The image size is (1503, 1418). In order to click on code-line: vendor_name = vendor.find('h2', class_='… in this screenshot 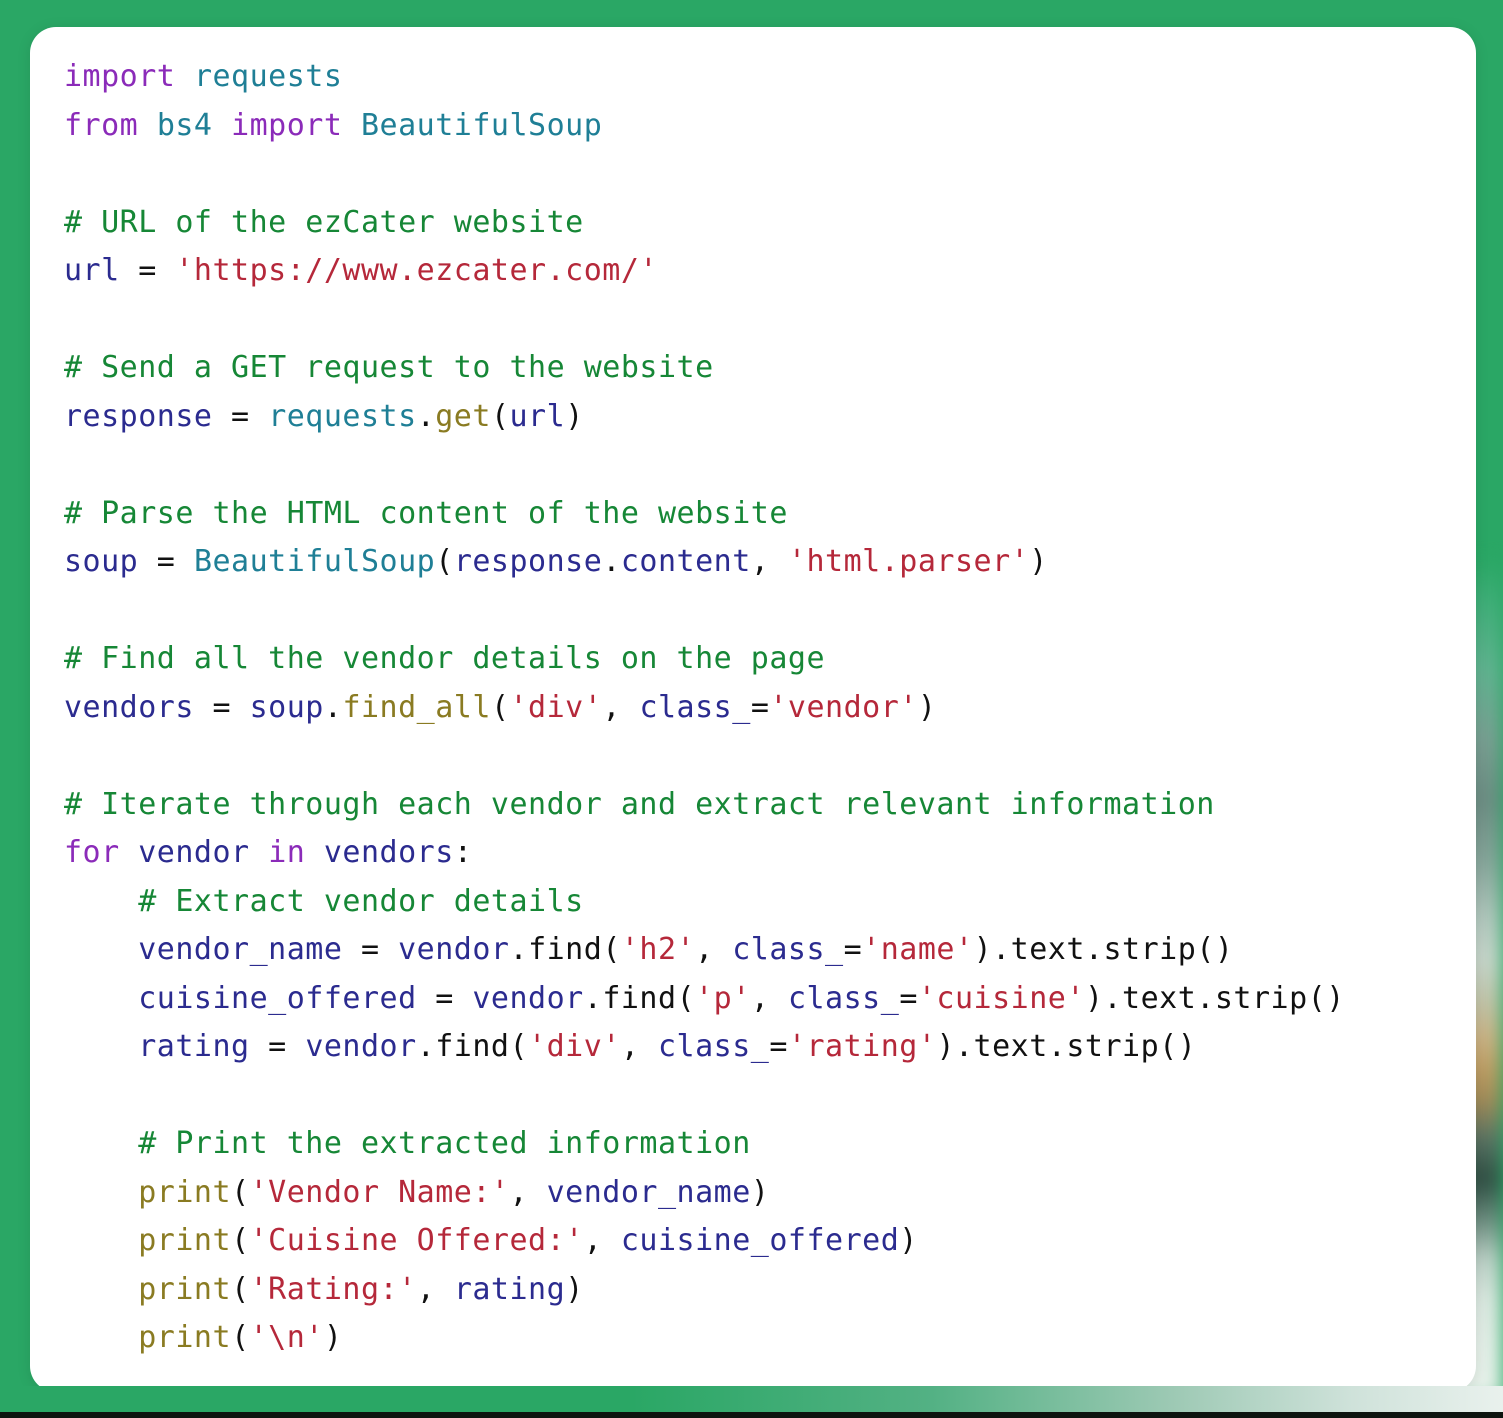, I will do `click(648, 949)`.